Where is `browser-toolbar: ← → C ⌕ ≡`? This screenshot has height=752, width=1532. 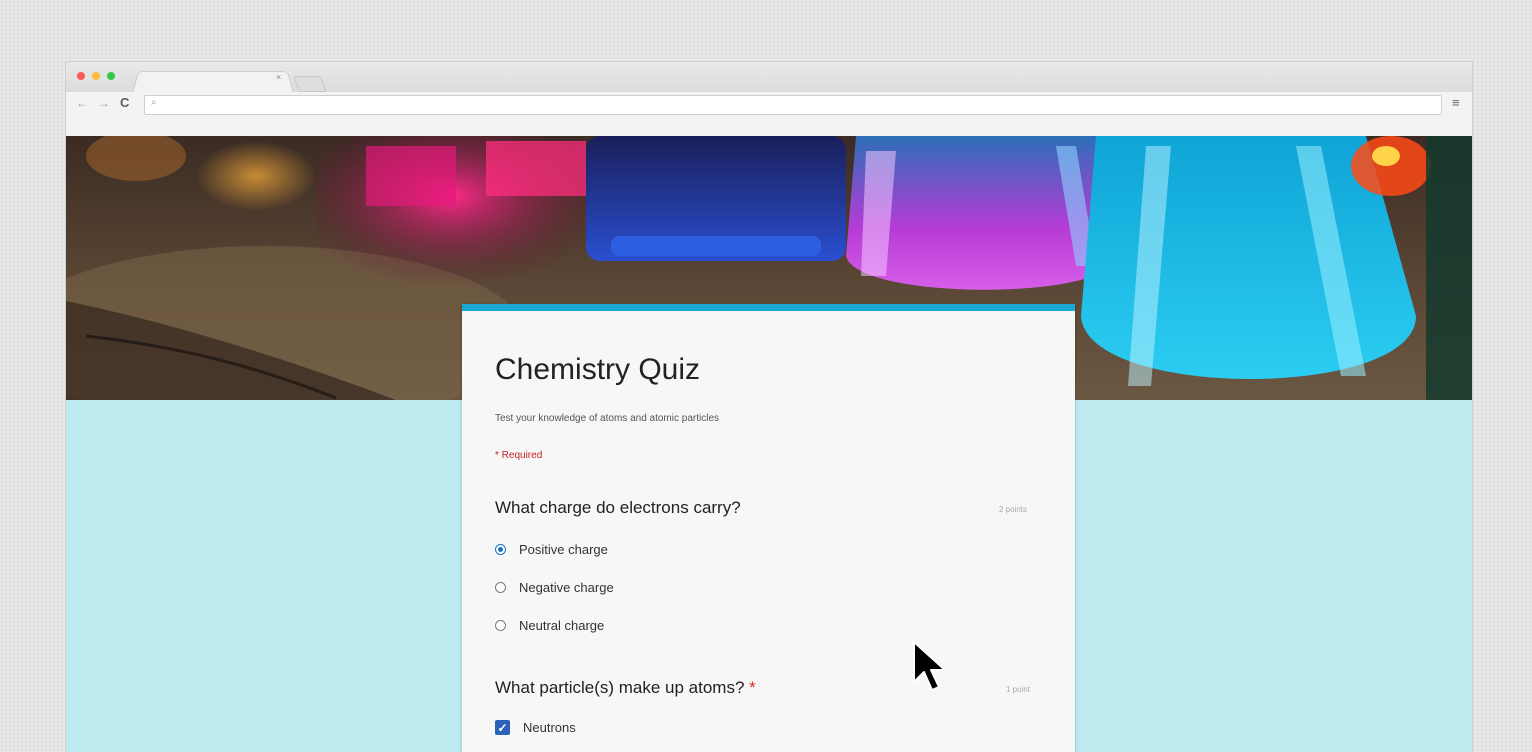
browser-toolbar: ← → C ⌕ ≡ is located at coordinates (769, 114).